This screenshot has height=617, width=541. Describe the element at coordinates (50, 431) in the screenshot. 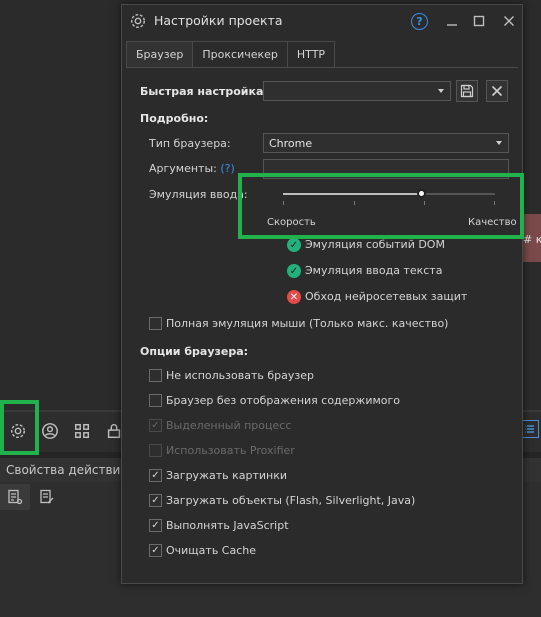

I see `user-icon` at that location.